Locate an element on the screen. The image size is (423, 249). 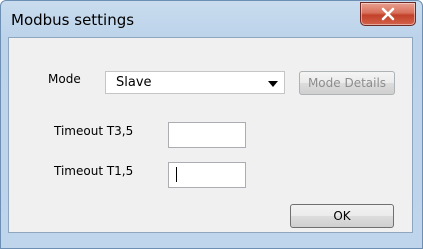
close-button is located at coordinates (388, 14).